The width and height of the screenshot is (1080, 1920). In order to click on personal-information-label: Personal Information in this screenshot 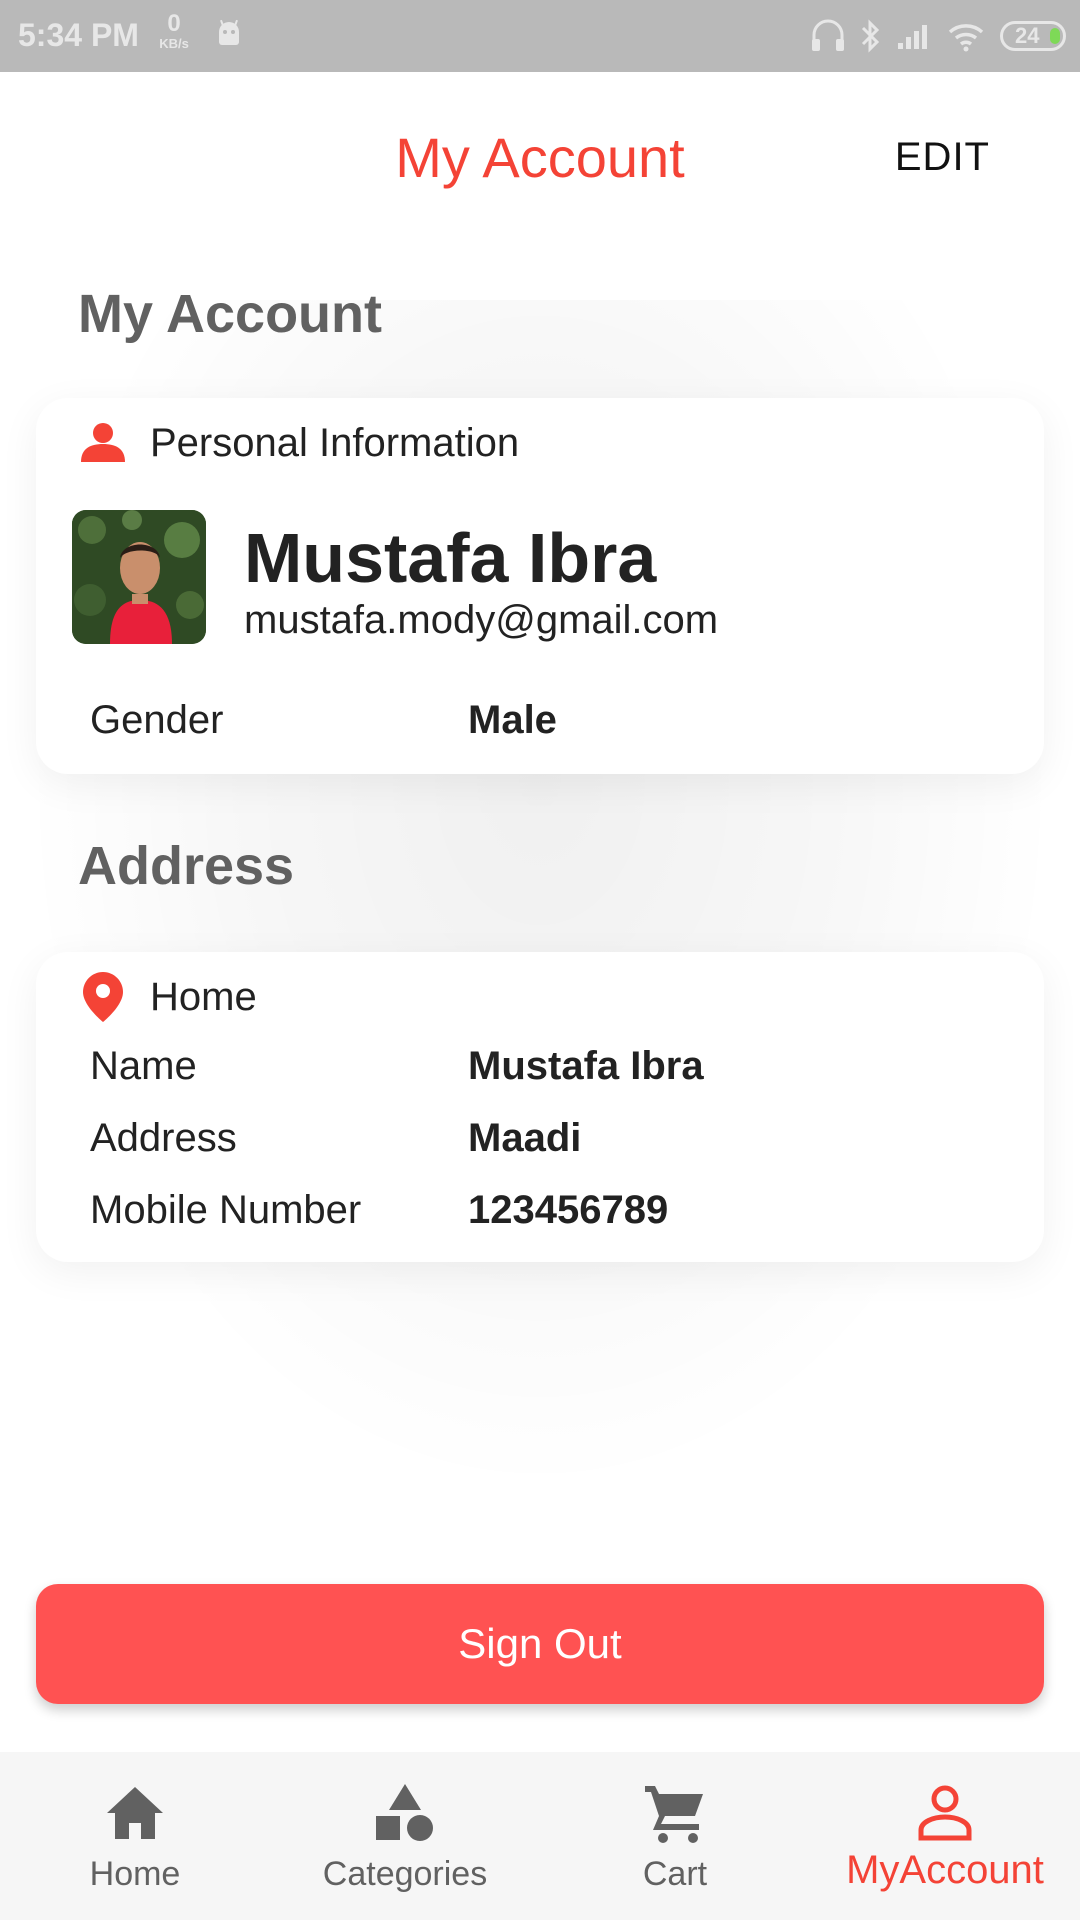, I will do `click(335, 442)`.